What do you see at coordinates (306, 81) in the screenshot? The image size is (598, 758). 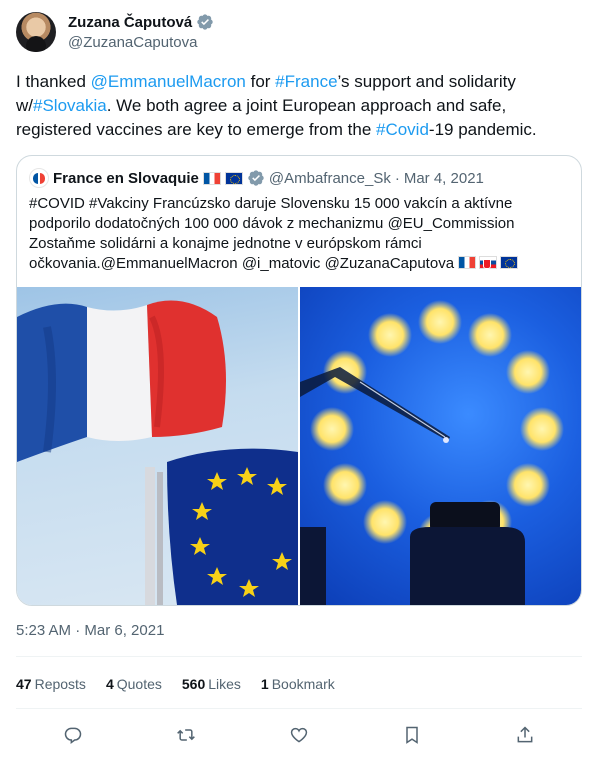 I see `hashtag-link: #France` at bounding box center [306, 81].